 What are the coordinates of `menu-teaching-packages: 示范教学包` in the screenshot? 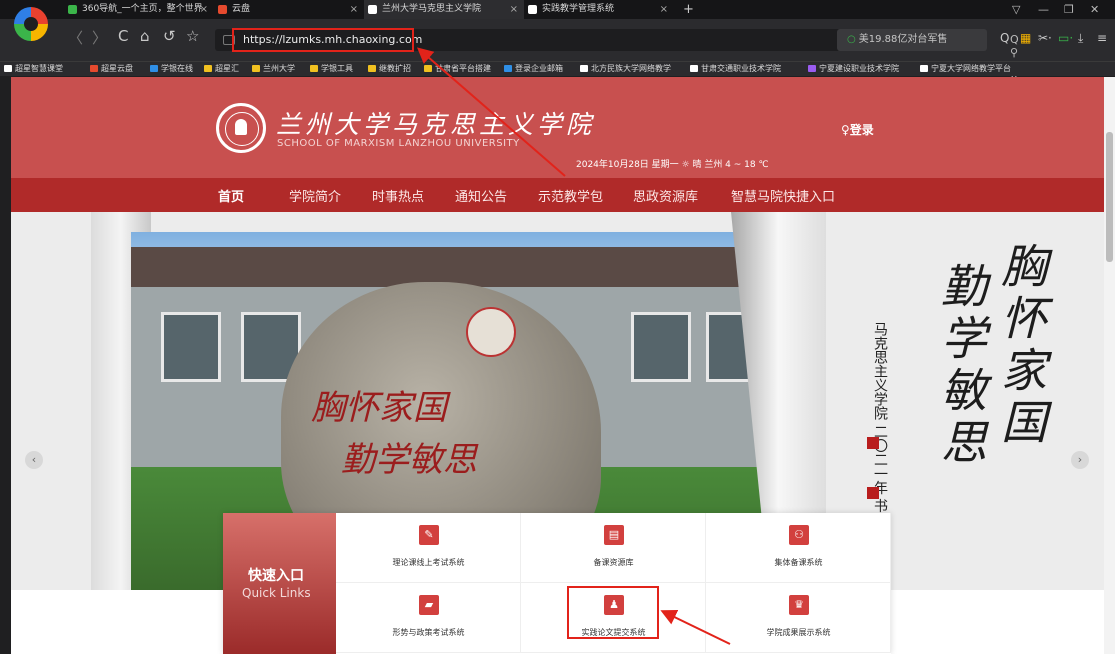 It's located at (570, 195).